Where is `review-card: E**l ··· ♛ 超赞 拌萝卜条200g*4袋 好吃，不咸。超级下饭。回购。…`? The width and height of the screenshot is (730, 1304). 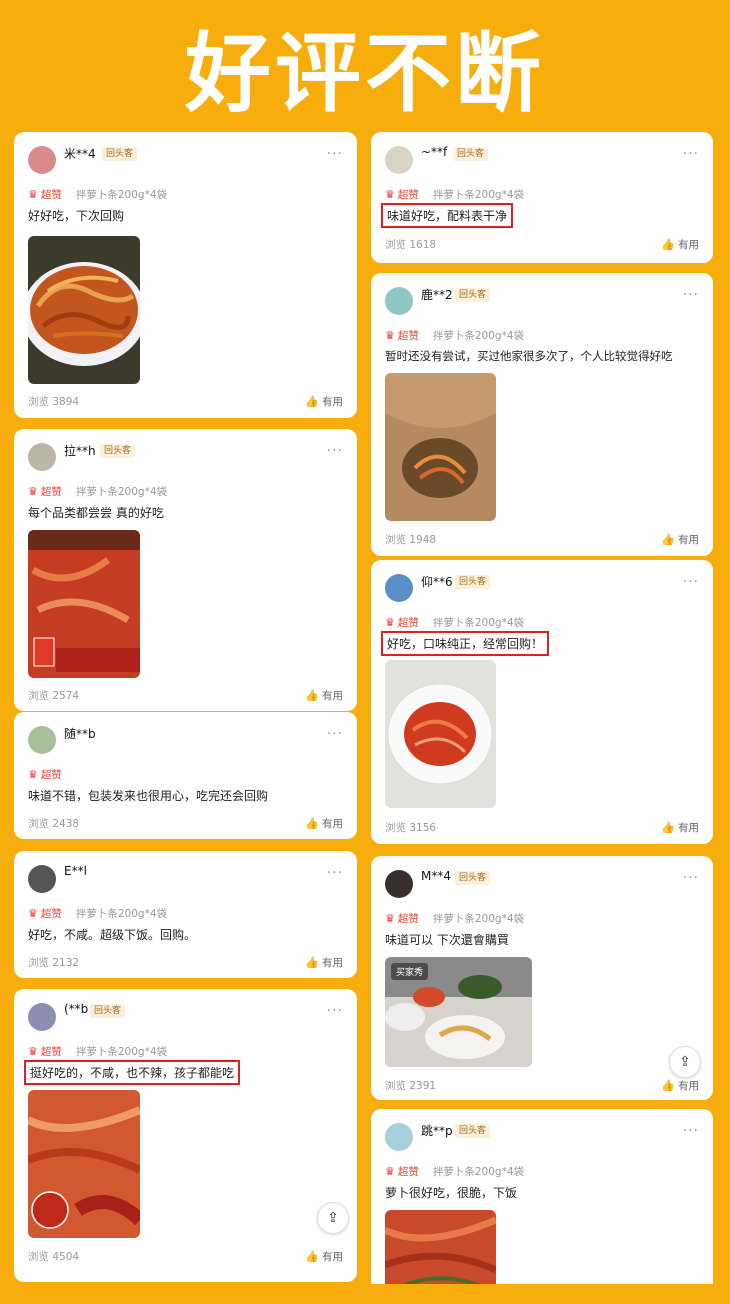
review-card: E**l ··· ♛ 超赞 拌萝卜条200g*4袋 好吃，不咸。超级下饭。回购。… is located at coordinates (185, 914).